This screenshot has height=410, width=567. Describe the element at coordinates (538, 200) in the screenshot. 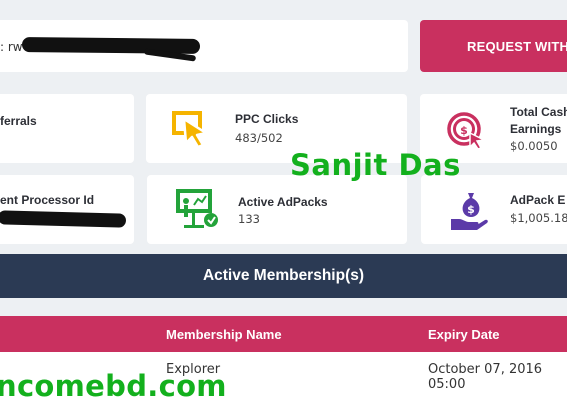

I see `stat-label: AdPack E` at that location.